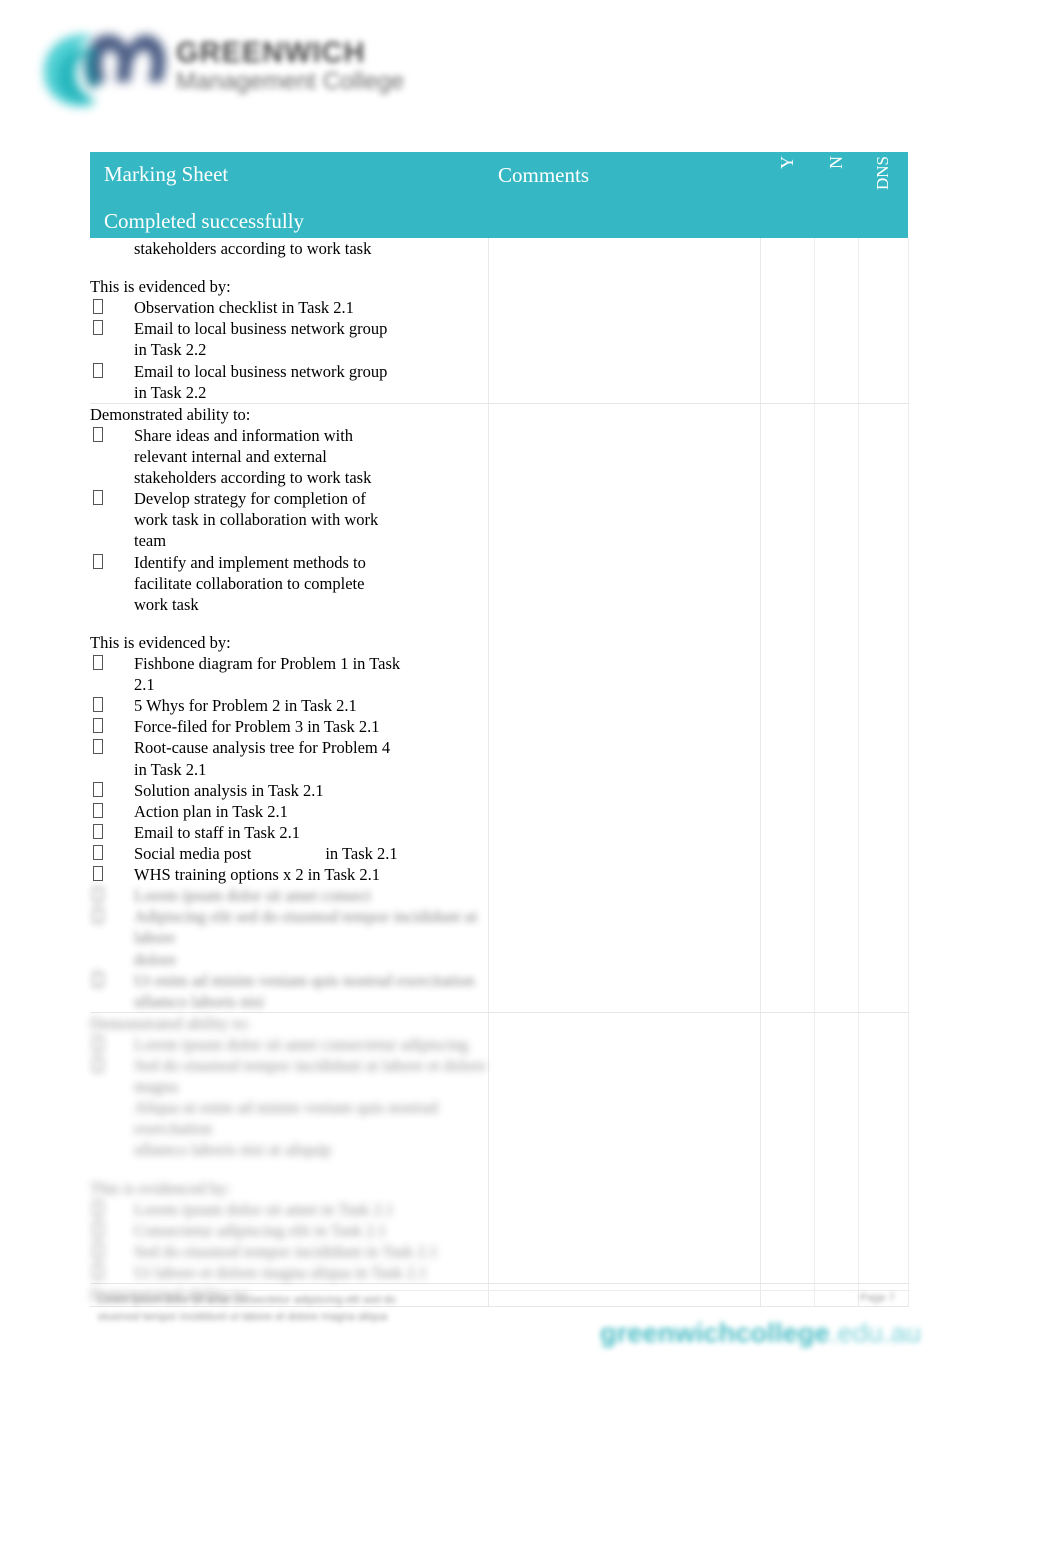  Describe the element at coordinates (260, 1230) in the screenshot. I see `list-item-line: Consectetur adipiscing elit in Task 2.1` at that location.